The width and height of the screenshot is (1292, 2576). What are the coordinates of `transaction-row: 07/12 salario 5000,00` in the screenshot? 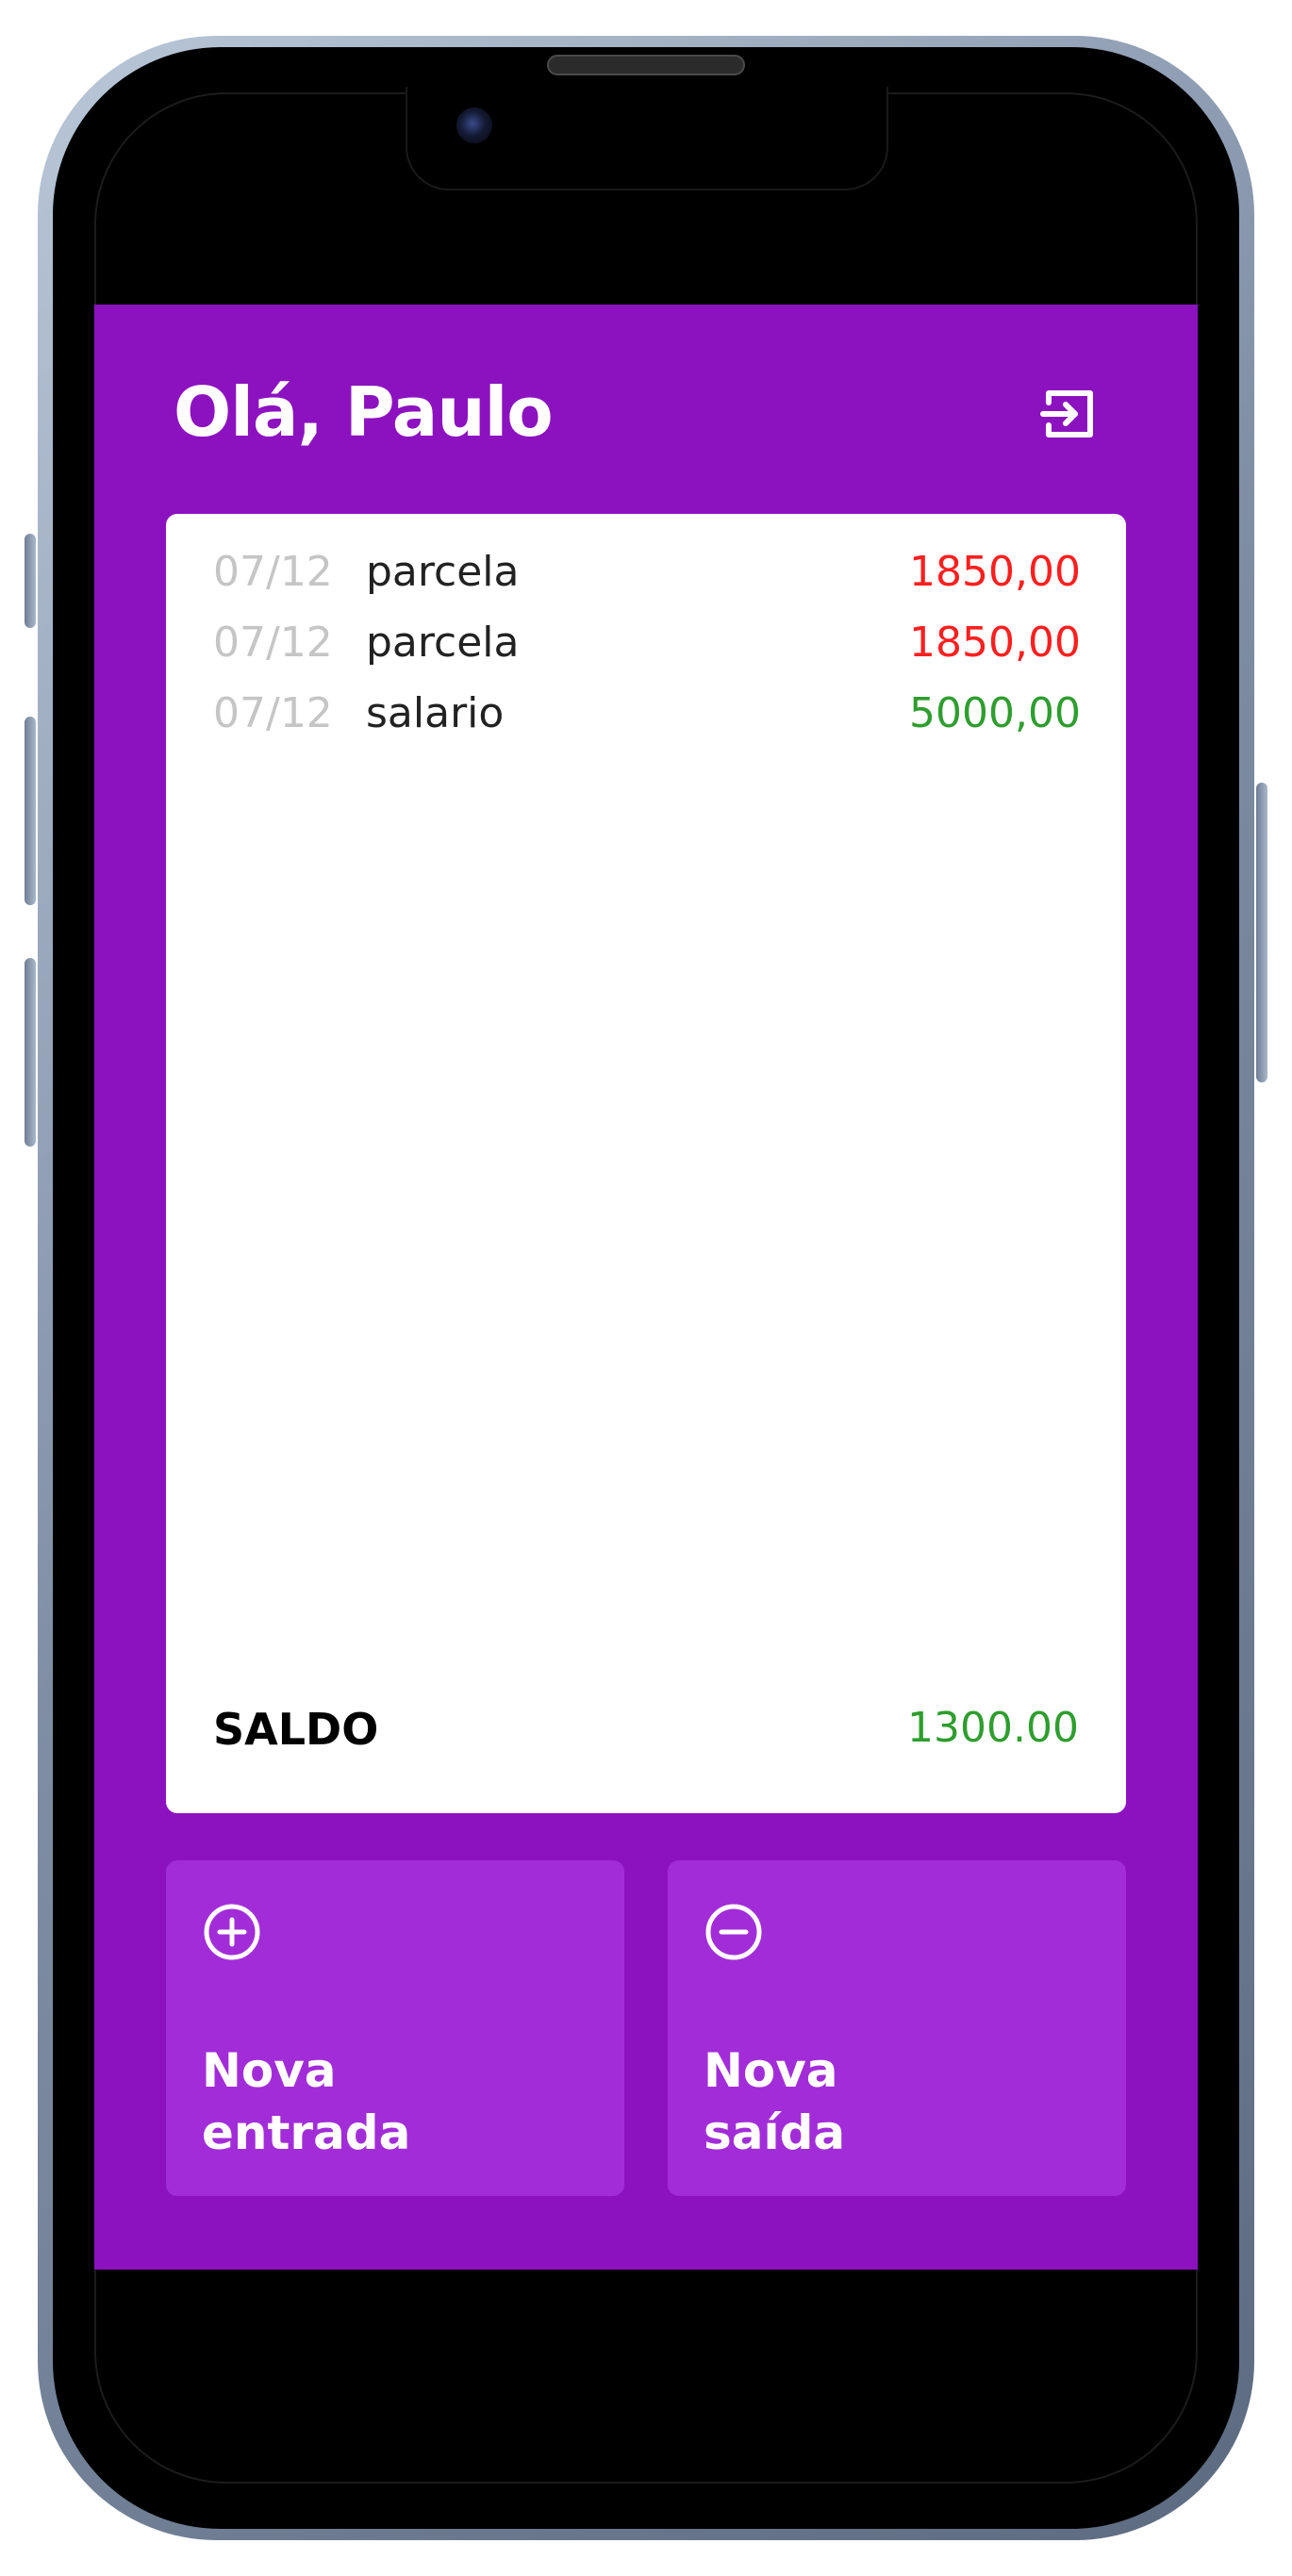 It's located at (647, 713).